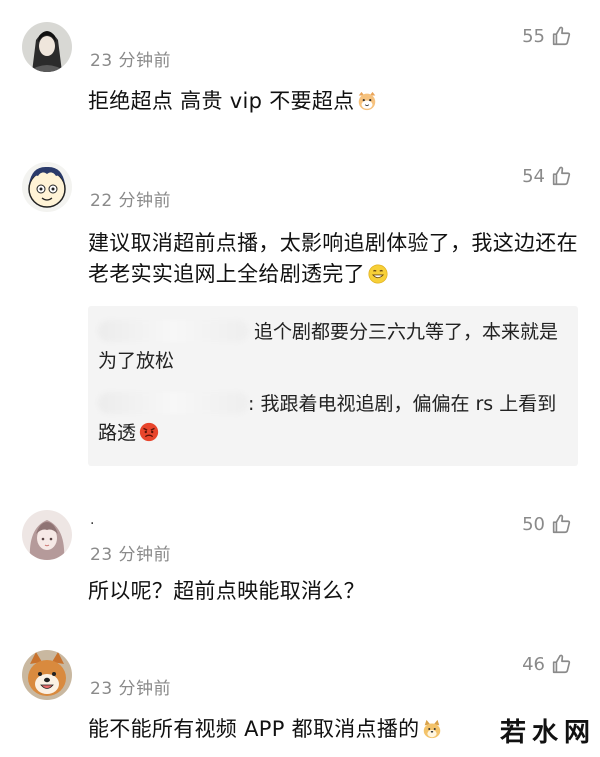 The width and height of the screenshot is (600, 757). What do you see at coordinates (547, 176) in the screenshot?
I see `like-button: 54` at bounding box center [547, 176].